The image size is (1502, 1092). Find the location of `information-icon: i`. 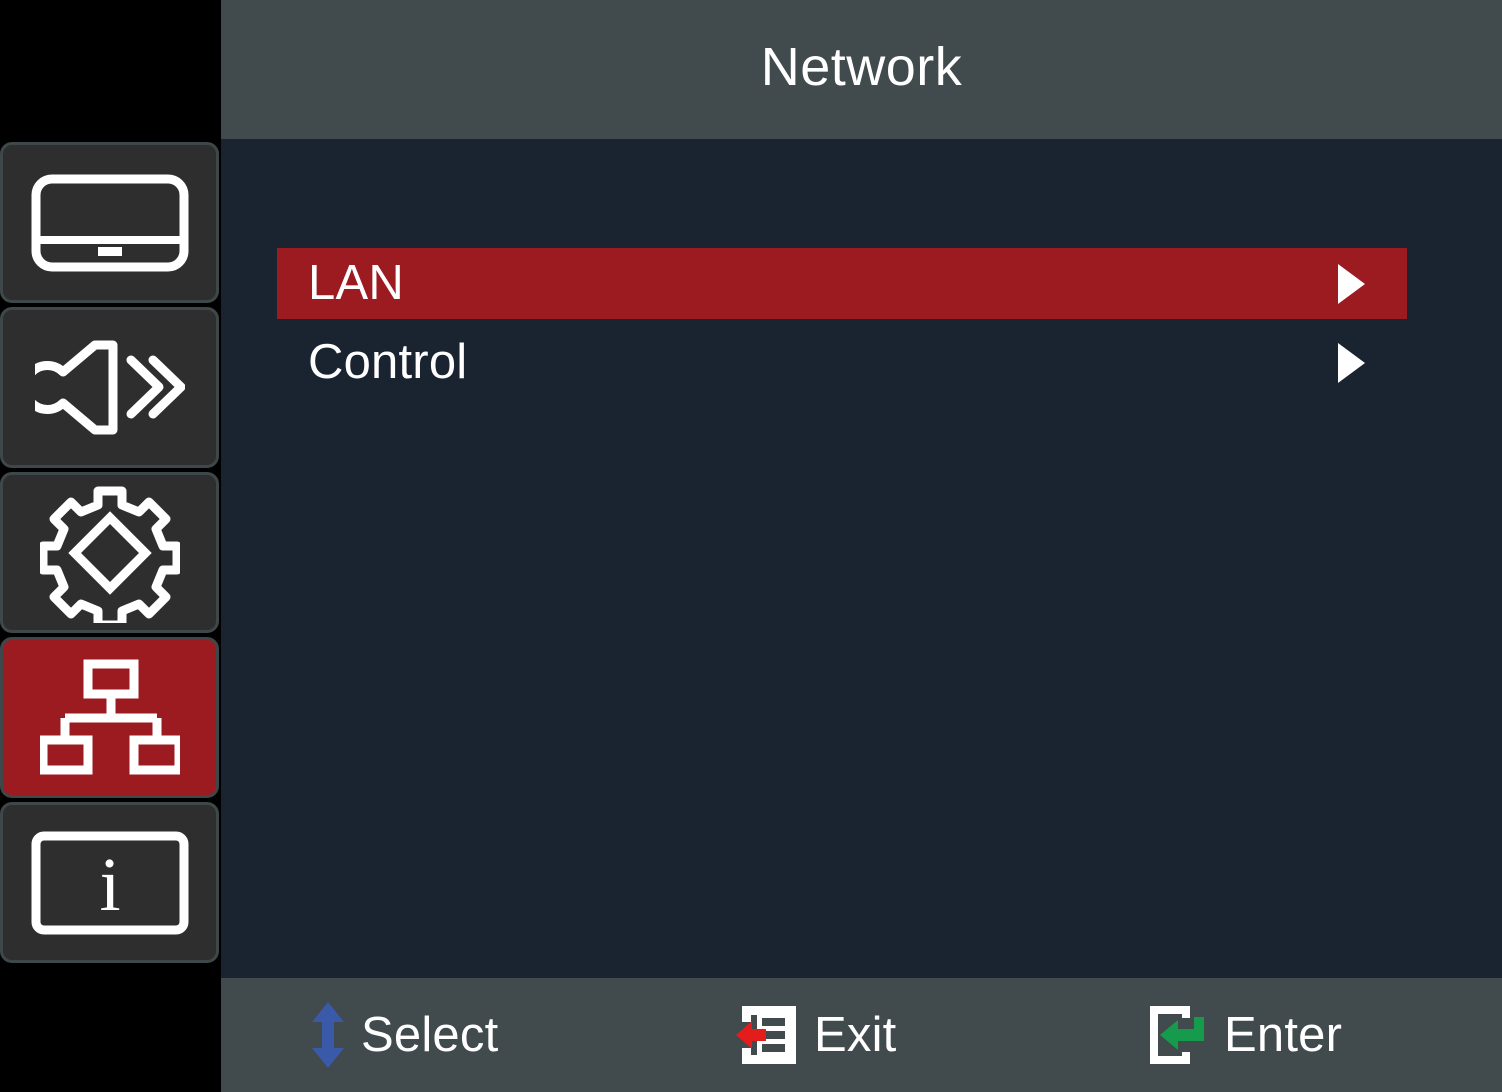

information-icon: i is located at coordinates (110, 883).